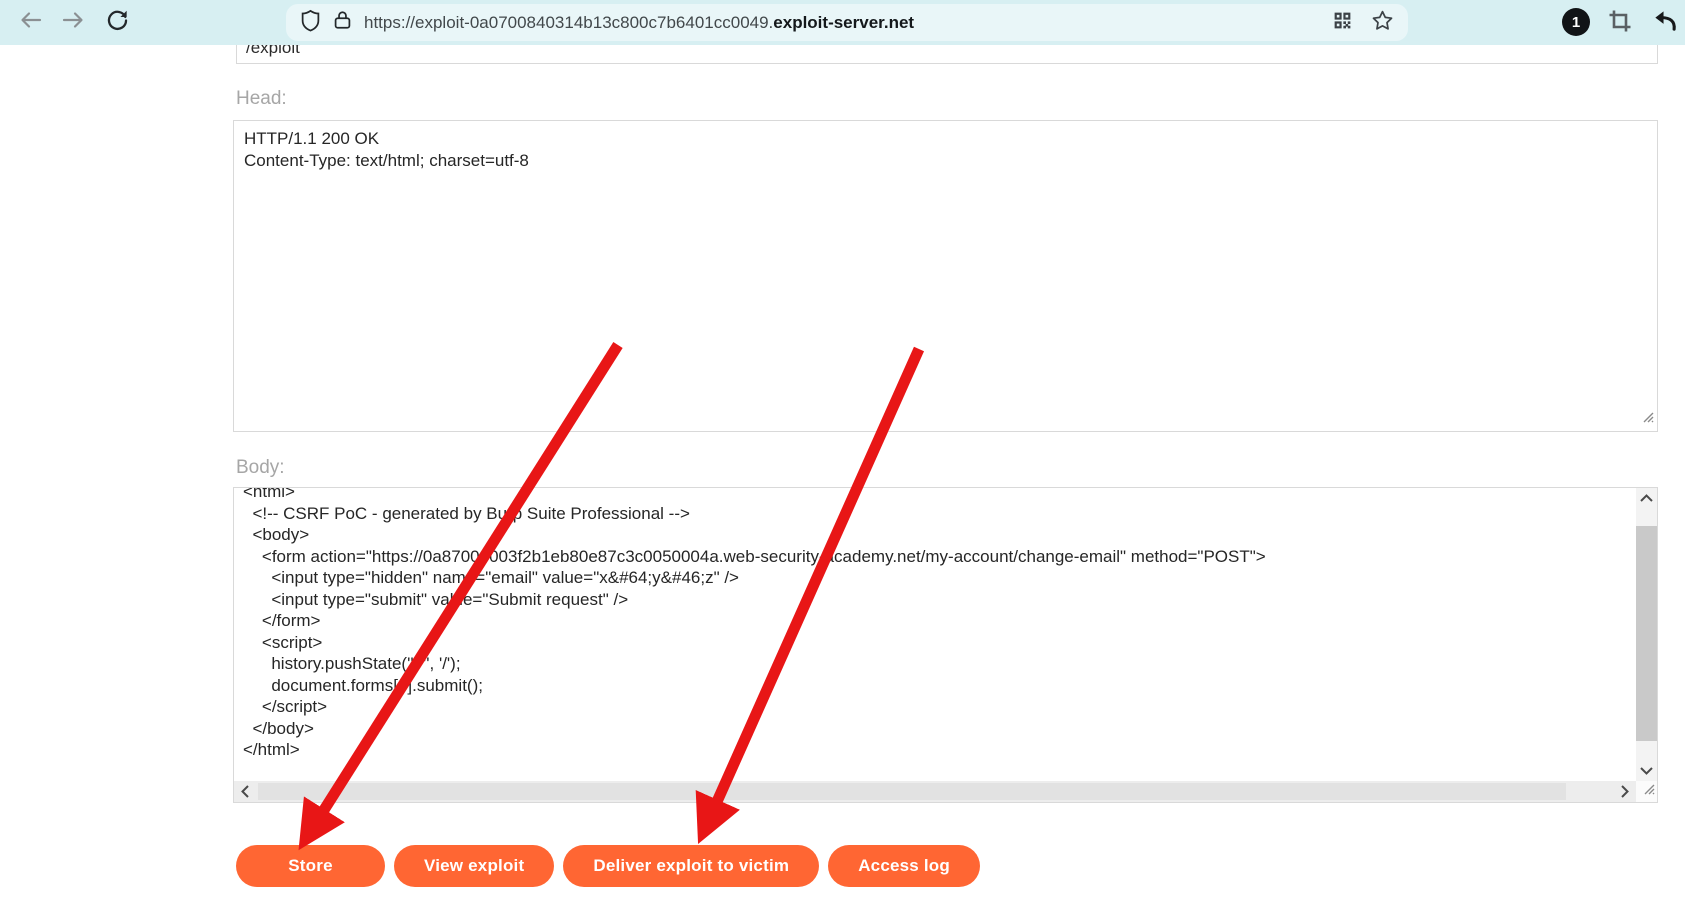  I want to click on forward-icon, so click(73, 22).